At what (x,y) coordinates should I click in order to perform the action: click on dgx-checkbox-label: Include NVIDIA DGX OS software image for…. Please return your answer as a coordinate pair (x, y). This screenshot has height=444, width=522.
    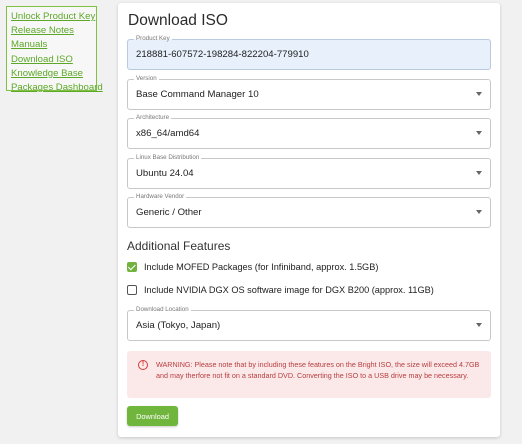
    Looking at the image, I should click on (289, 290).